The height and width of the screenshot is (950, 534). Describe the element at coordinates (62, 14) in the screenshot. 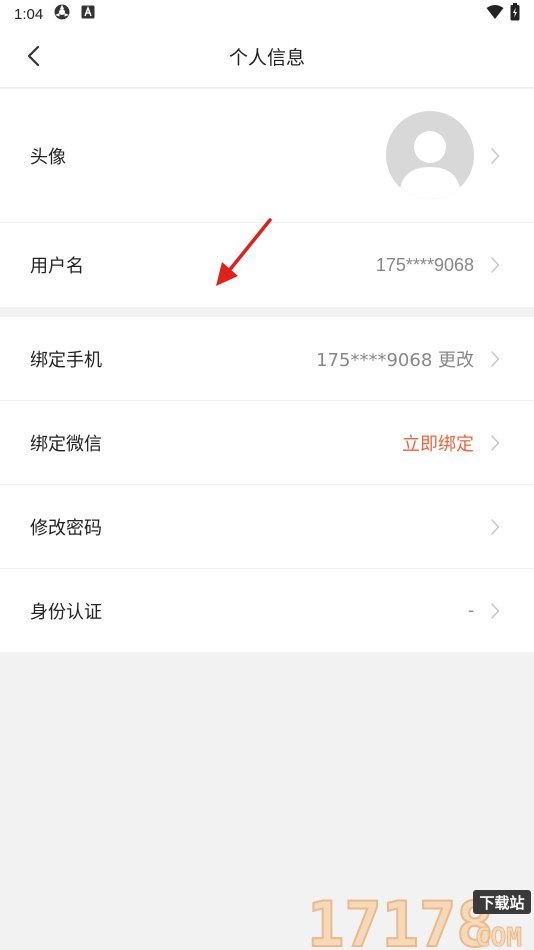

I see `sync-icon` at that location.